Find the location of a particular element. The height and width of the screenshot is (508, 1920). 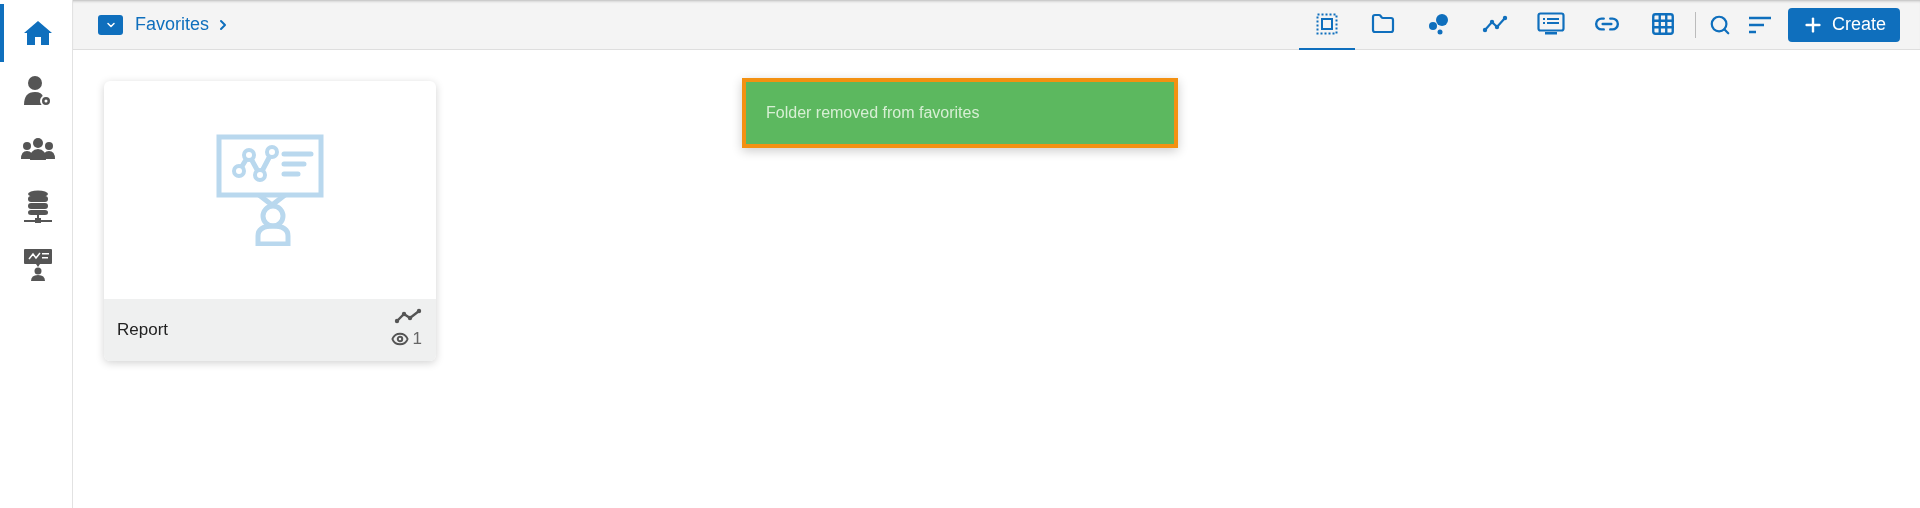

report-card: Report 1 is located at coordinates (270, 221).